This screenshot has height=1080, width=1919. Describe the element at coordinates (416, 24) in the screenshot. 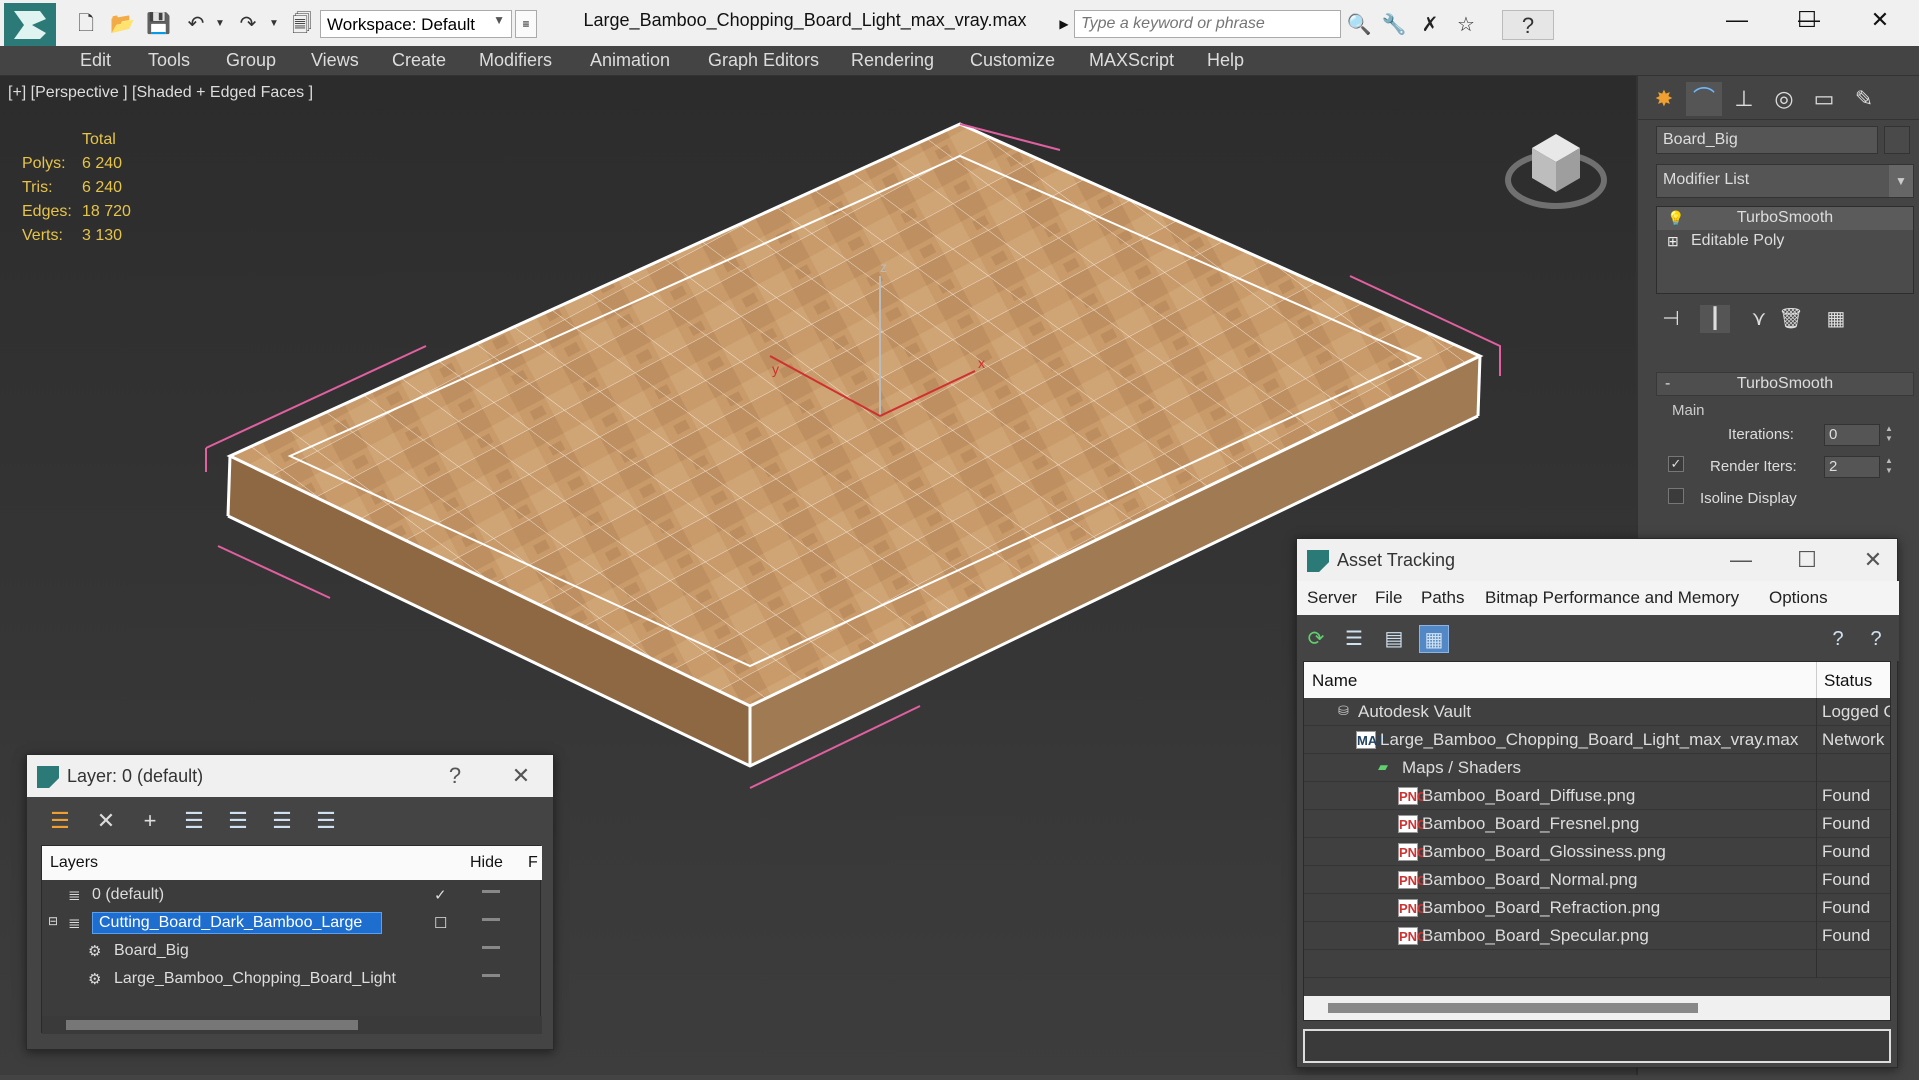

I see `workspace-dropdown: Workspace: Default ▼` at that location.